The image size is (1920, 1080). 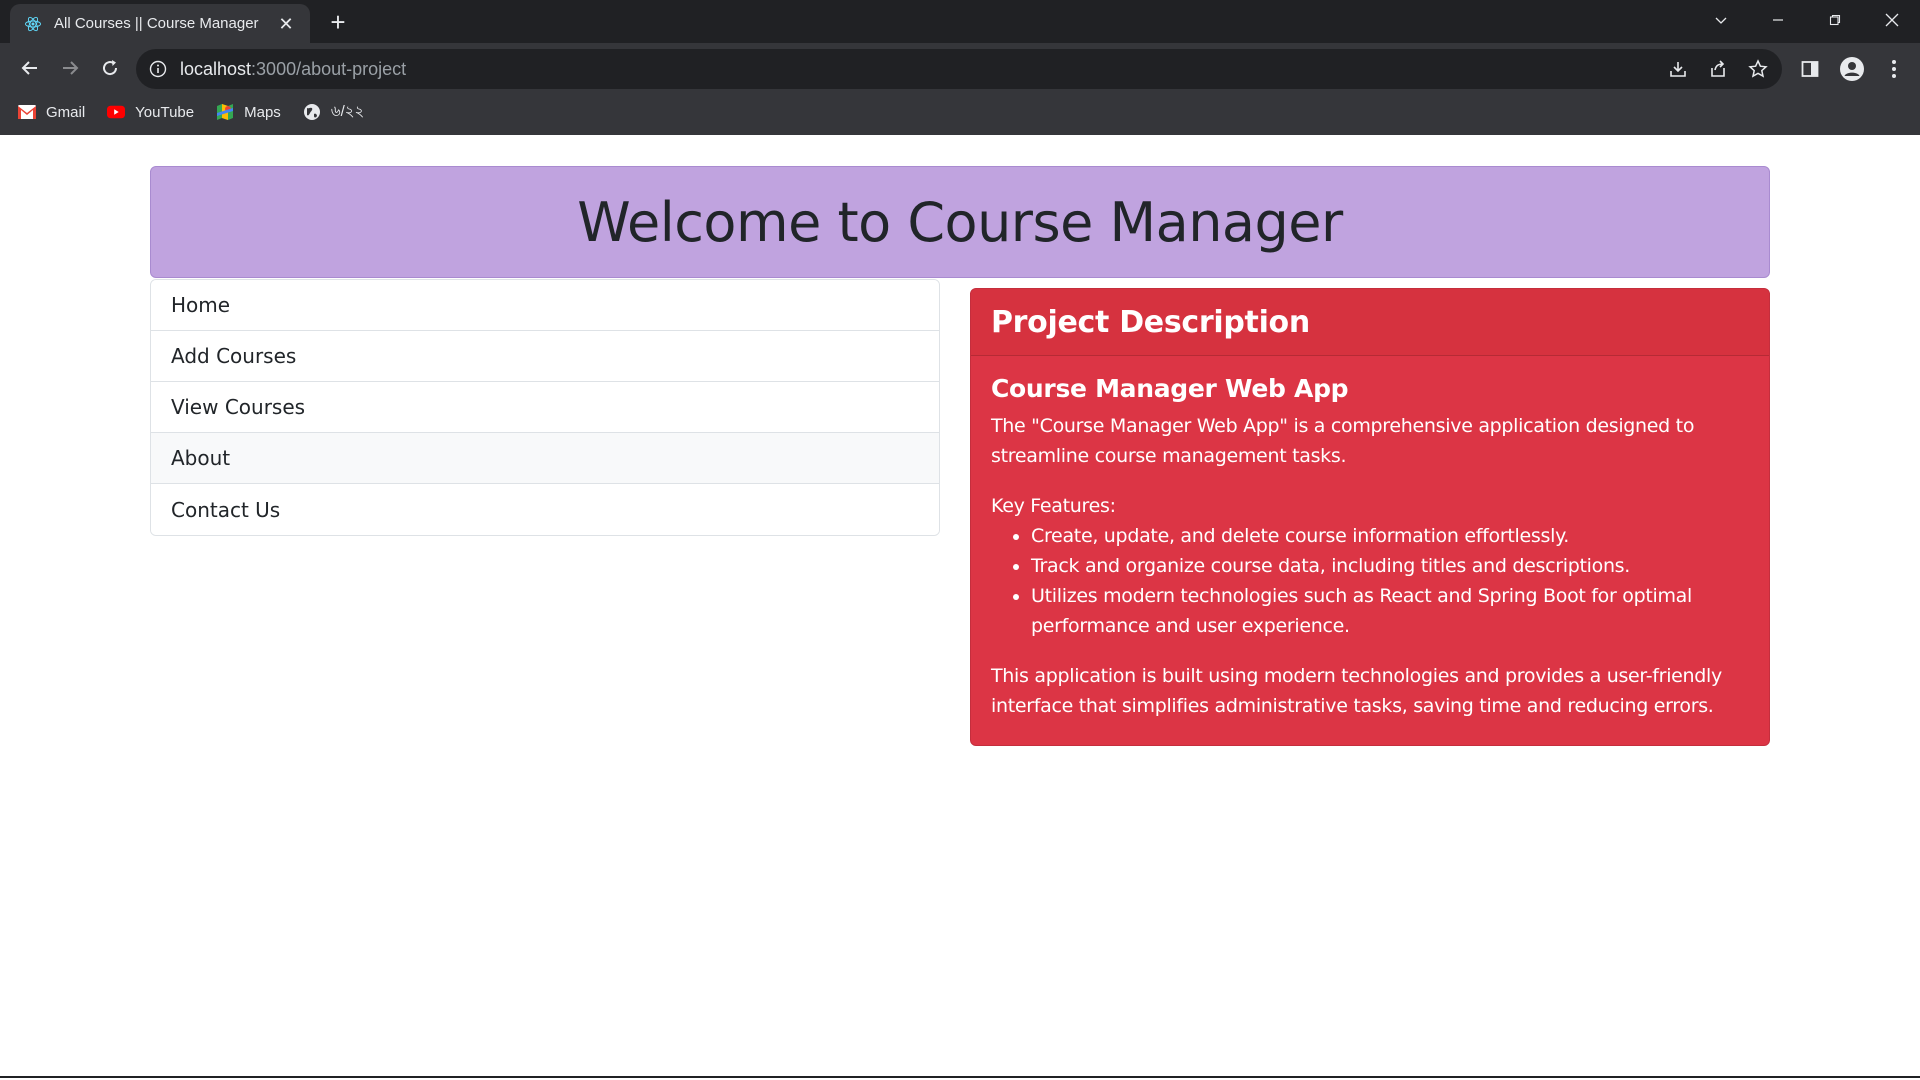 What do you see at coordinates (33, 24) in the screenshot?
I see `react-icon` at bounding box center [33, 24].